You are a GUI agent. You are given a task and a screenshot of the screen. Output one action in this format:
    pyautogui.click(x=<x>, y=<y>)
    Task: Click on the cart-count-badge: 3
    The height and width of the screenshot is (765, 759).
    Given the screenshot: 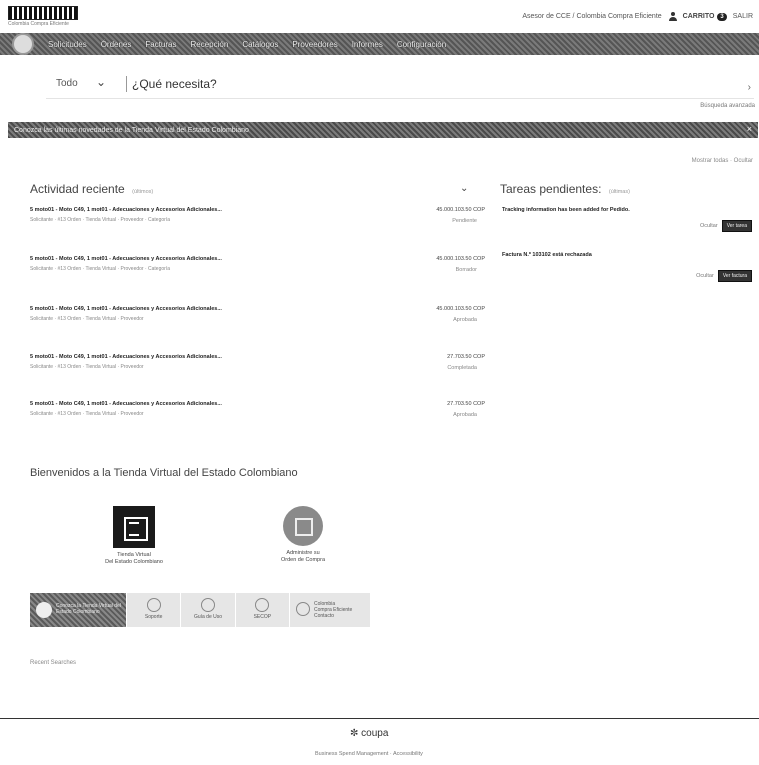 What is the action you would take?
    pyautogui.click(x=722, y=16)
    